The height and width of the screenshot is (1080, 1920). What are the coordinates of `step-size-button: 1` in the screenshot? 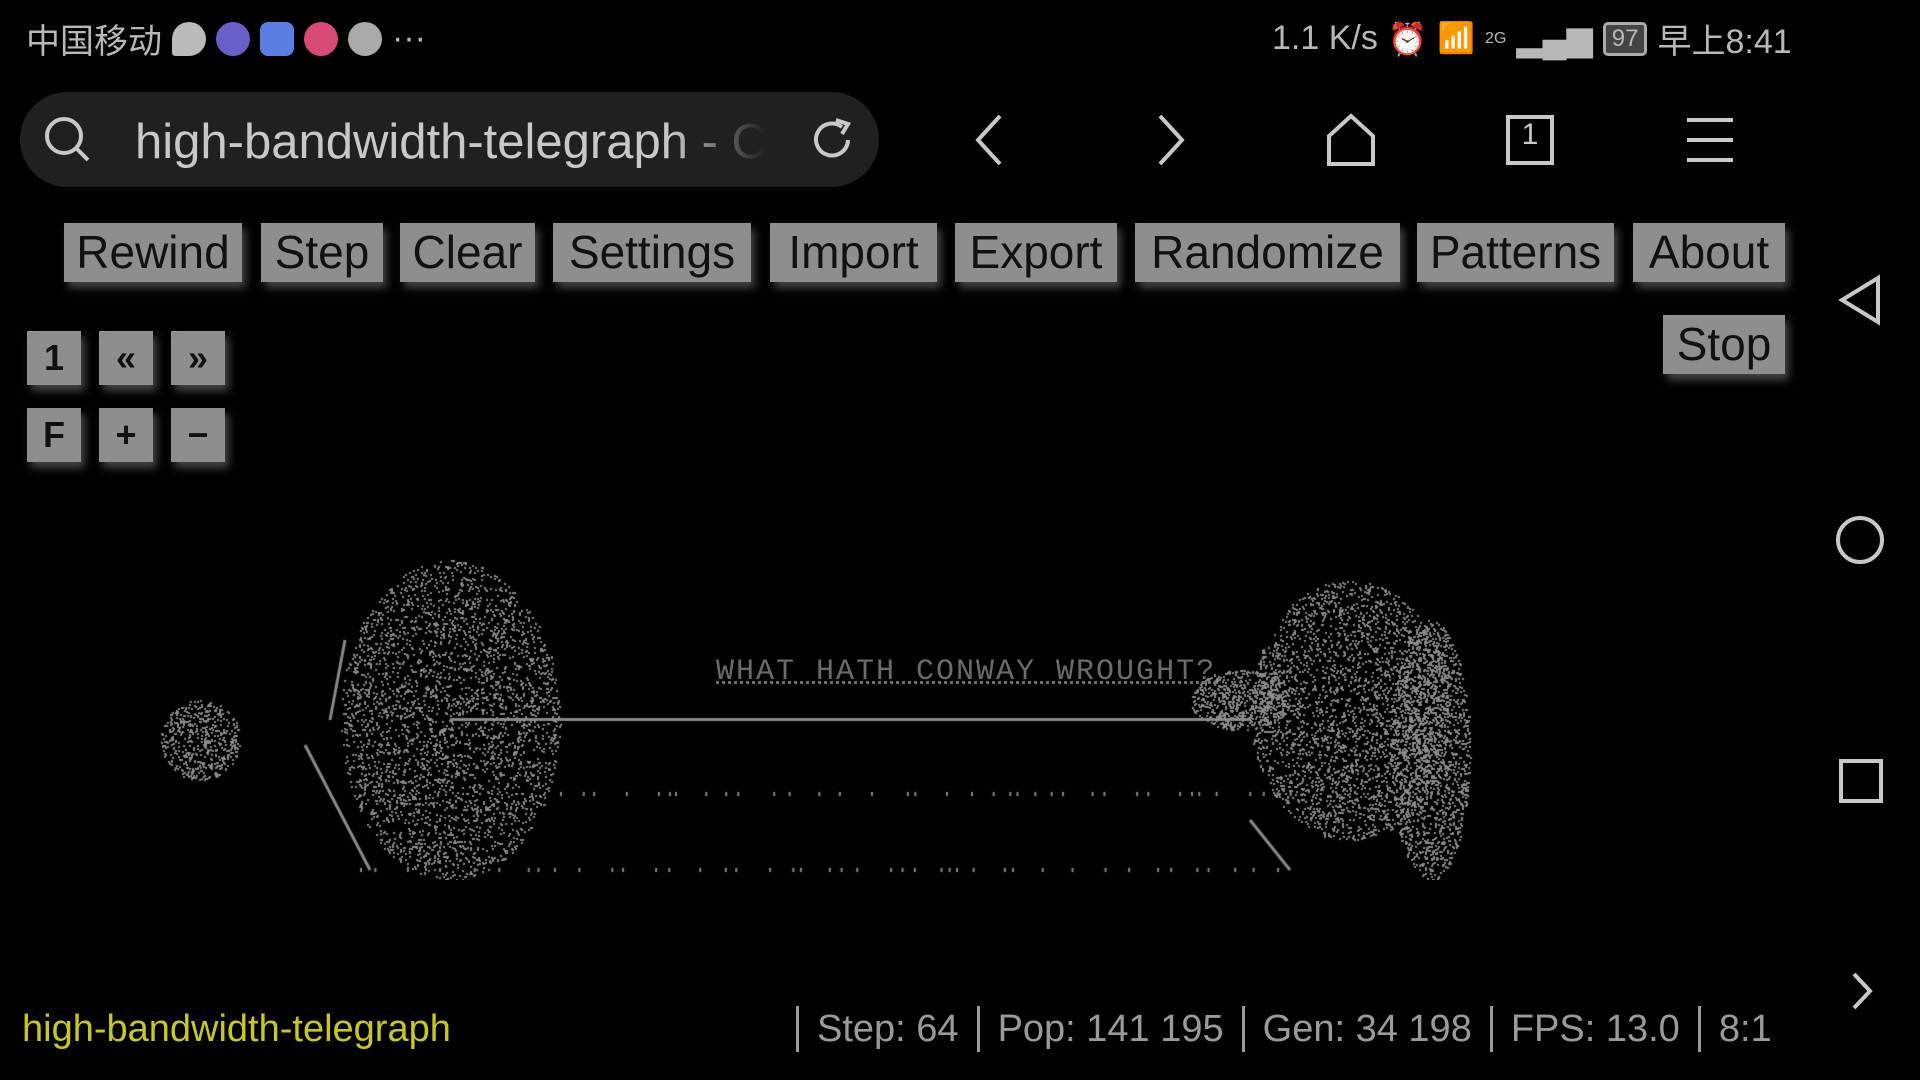 It's located at (54, 358).